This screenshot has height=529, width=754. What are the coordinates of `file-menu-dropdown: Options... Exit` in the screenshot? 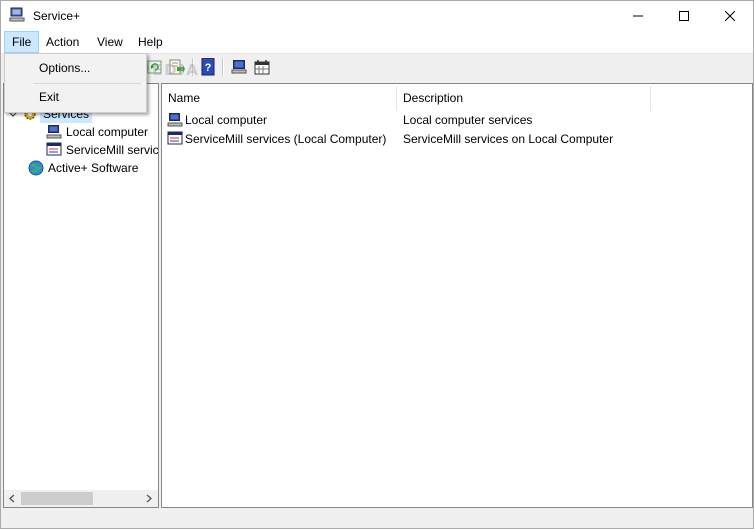 It's located at (75, 83).